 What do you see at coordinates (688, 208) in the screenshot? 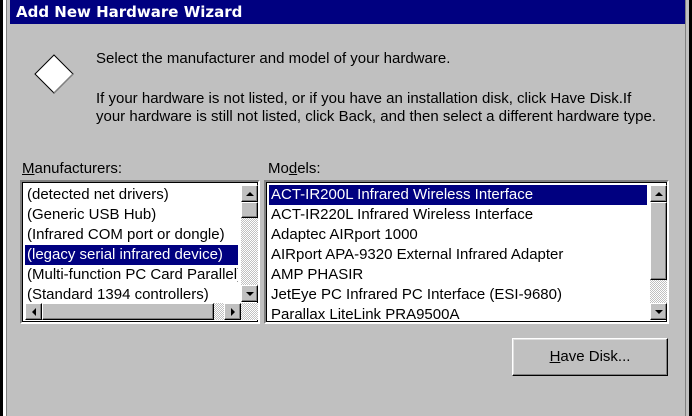
I see `right-window-frame` at bounding box center [688, 208].